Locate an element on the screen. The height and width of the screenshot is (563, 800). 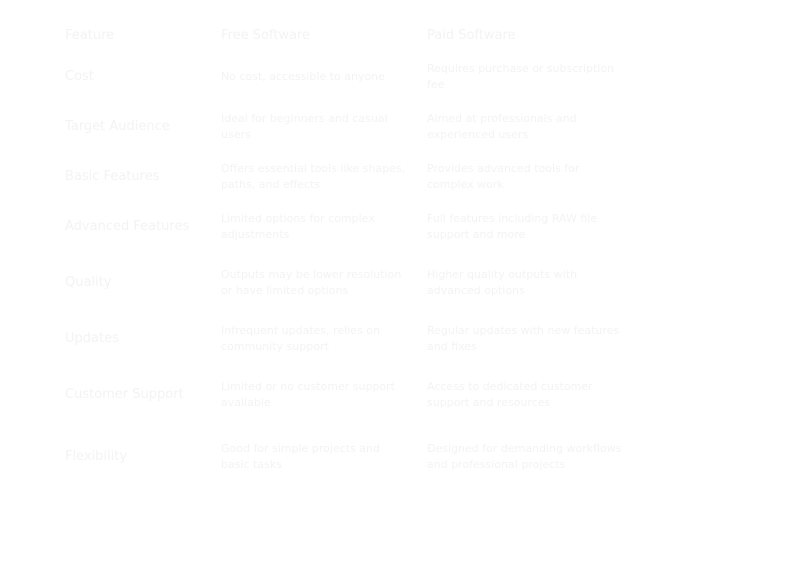
header-row: Feature Free Software Paid Software is located at coordinates (346, 35).